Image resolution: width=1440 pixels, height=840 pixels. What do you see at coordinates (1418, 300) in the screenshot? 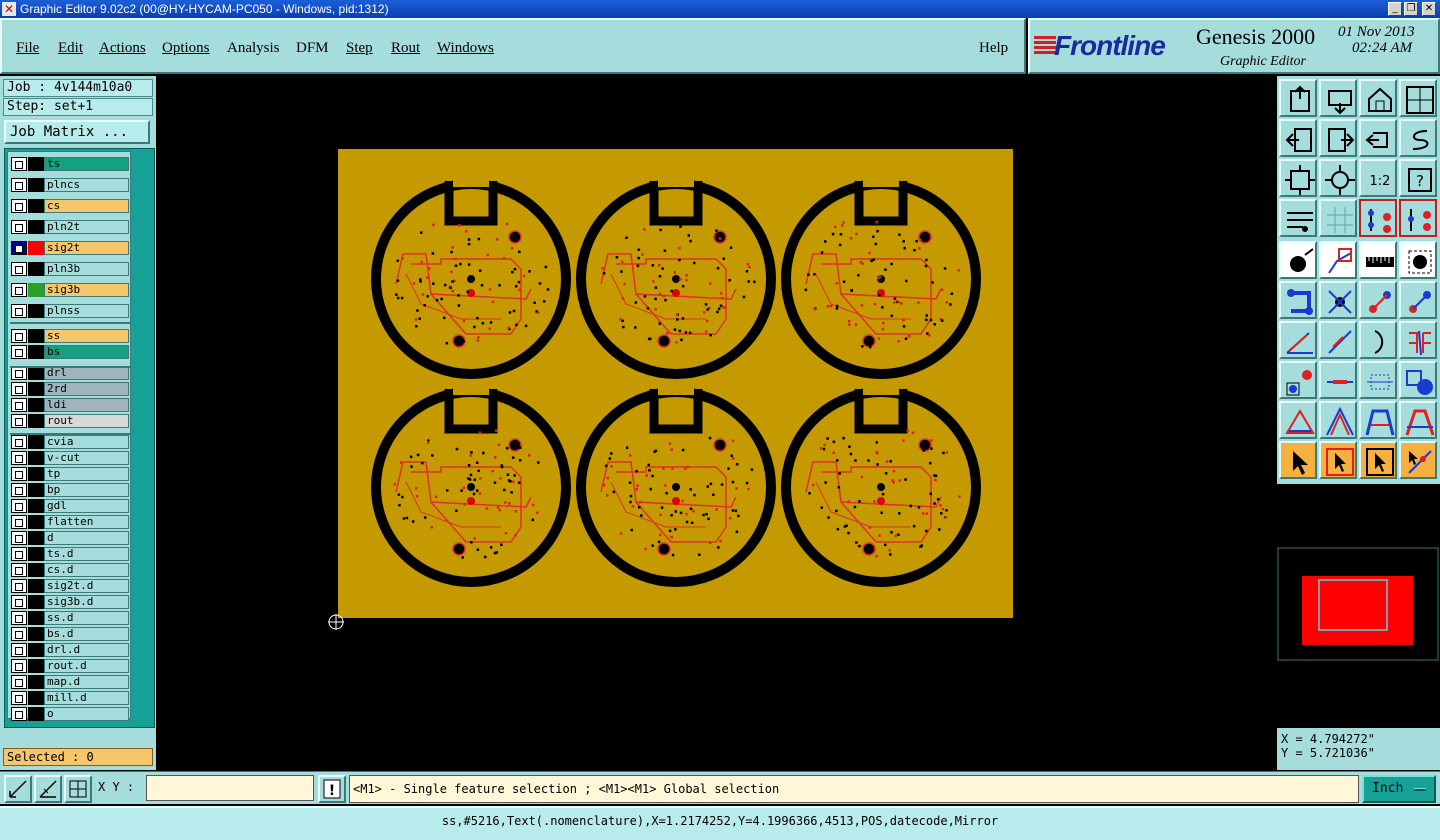
I see `copy-icon` at bounding box center [1418, 300].